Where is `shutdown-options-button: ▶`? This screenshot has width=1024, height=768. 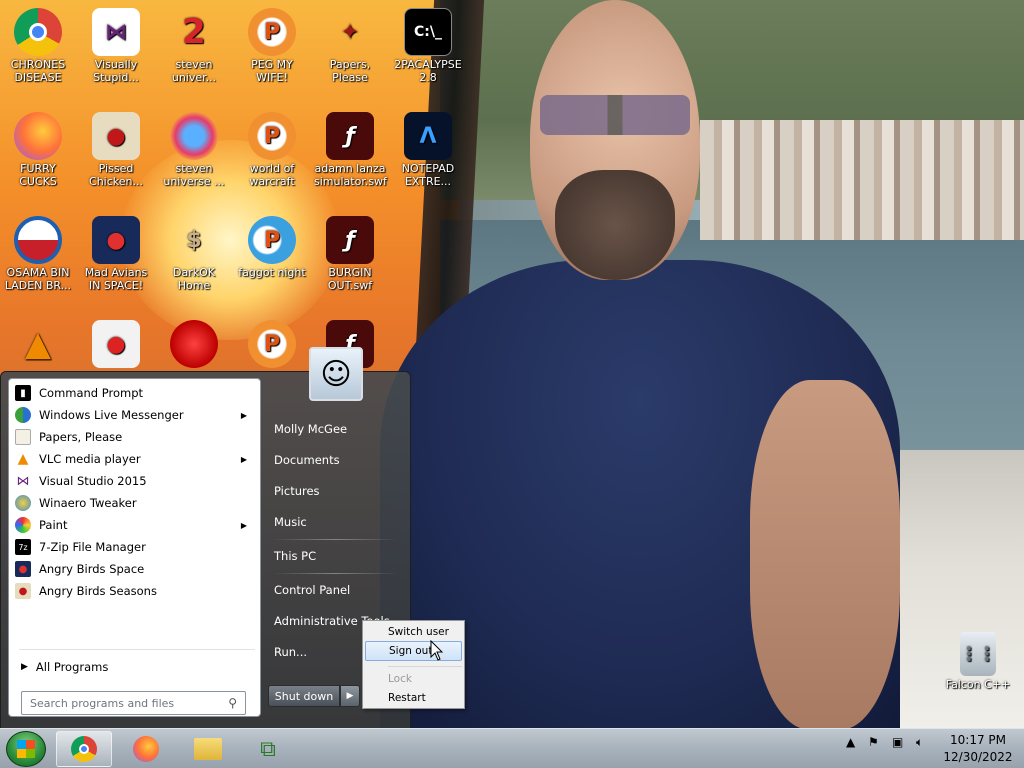
shutdown-options-button: ▶ is located at coordinates (350, 696).